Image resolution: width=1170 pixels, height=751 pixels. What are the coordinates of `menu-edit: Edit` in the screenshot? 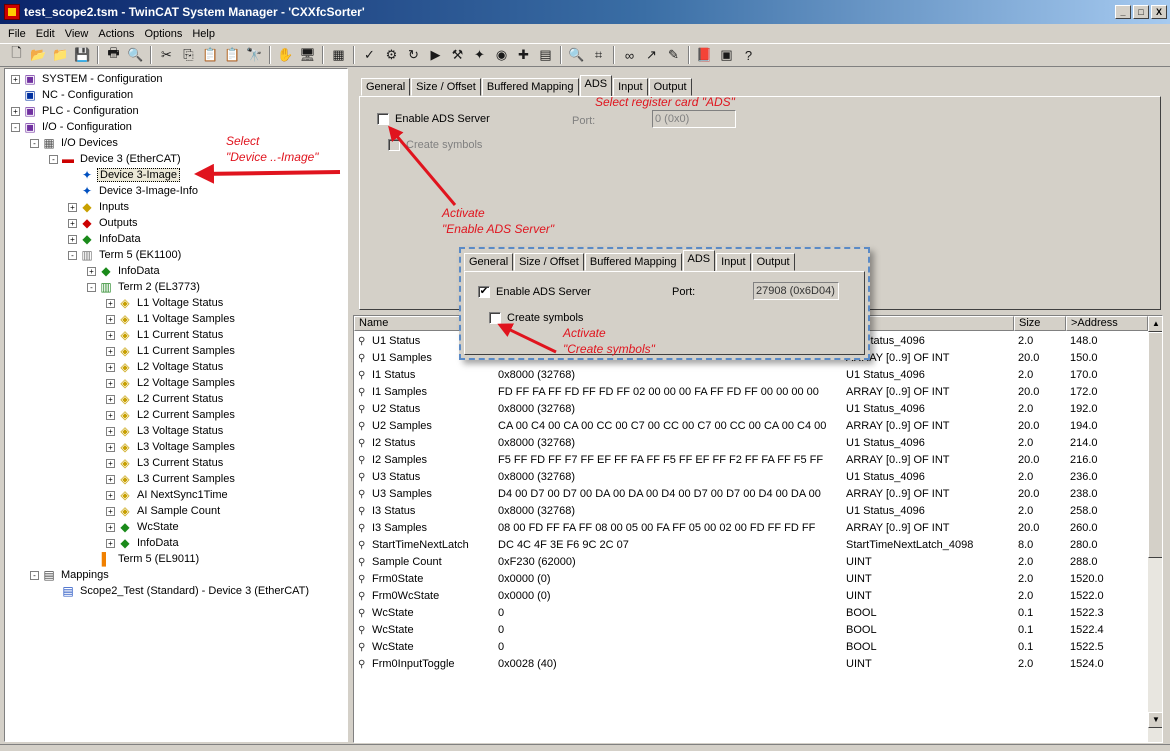 It's located at (45, 34).